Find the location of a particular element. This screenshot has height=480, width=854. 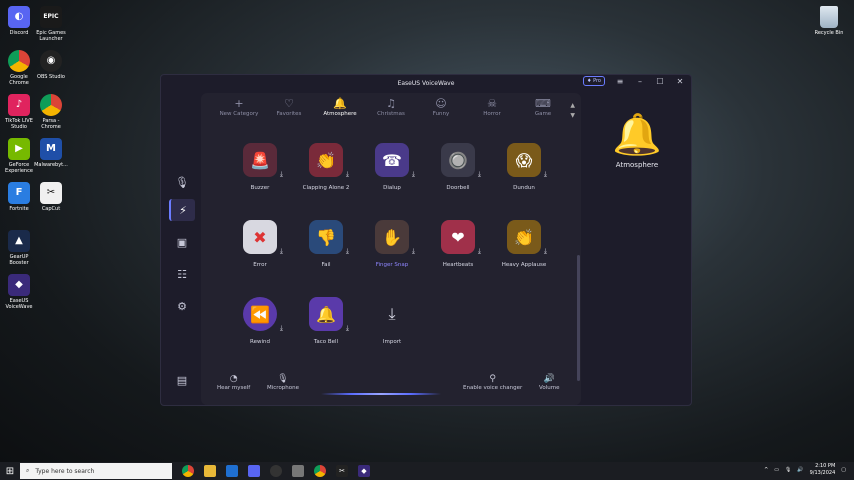

tab-new-category: + New Category is located at coordinates (239, 107).